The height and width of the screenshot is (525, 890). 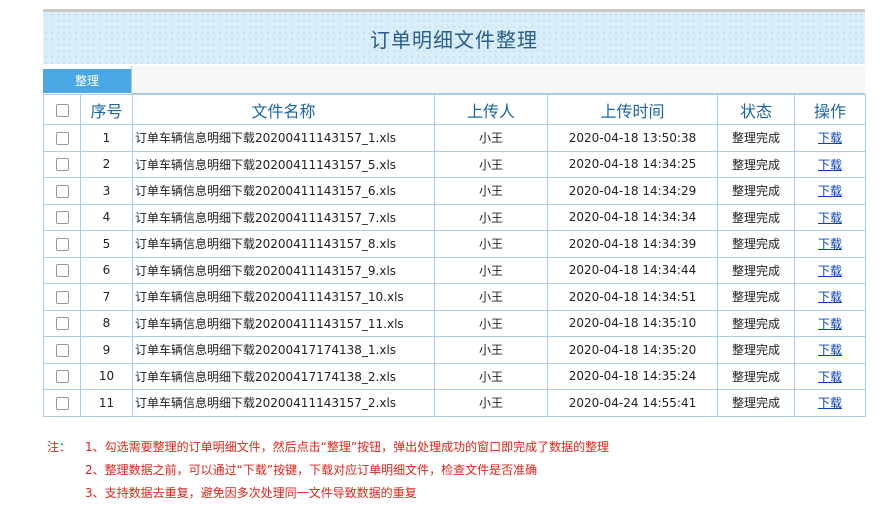 I want to click on organize-button: 整理, so click(x=87, y=81).